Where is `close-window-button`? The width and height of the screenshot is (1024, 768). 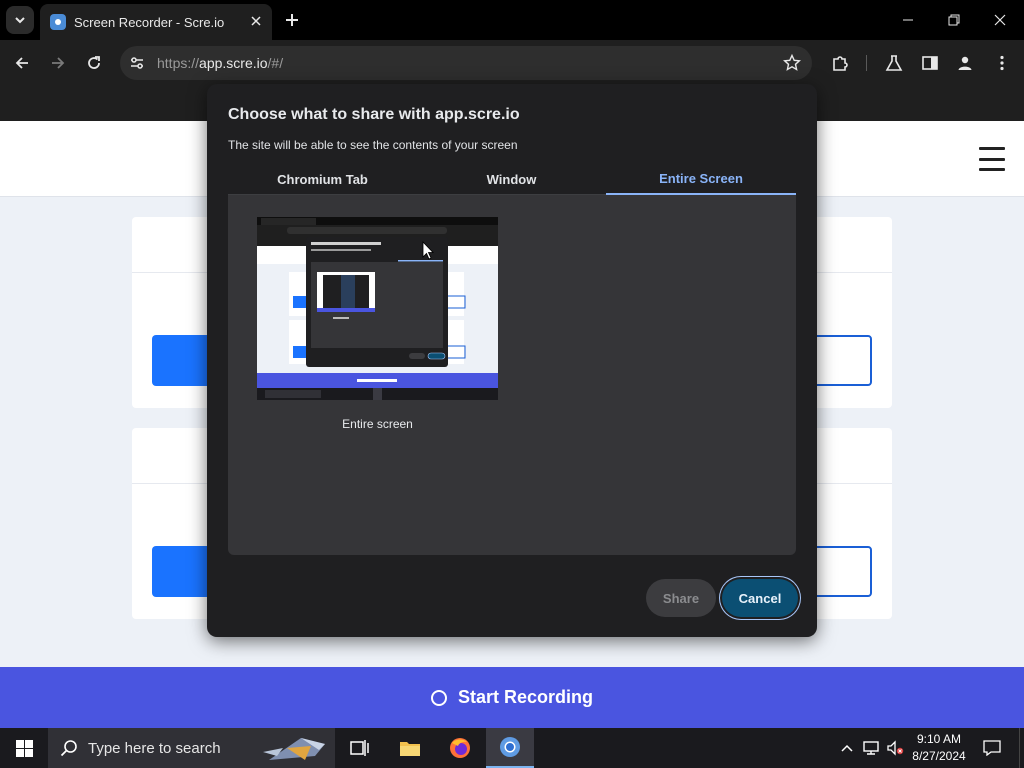
close-window-button is located at coordinates (1000, 20).